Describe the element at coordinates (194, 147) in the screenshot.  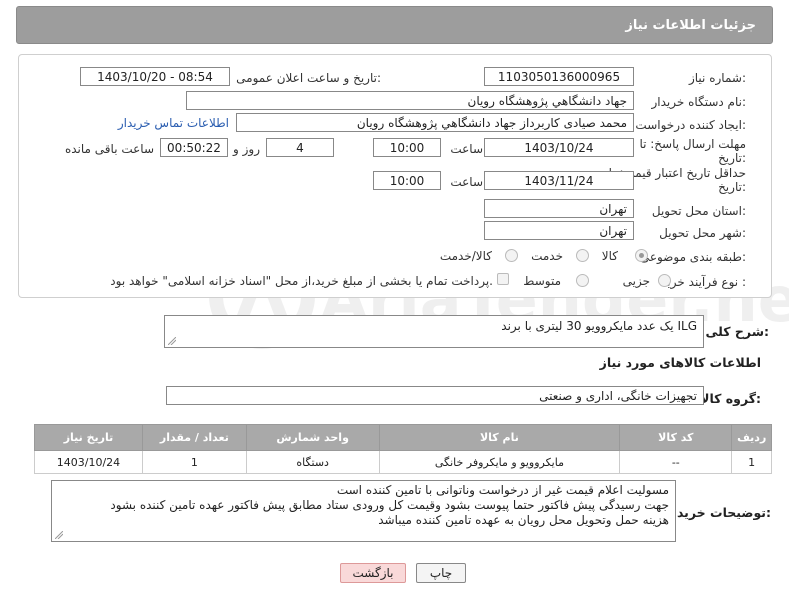
I see `remaining-time-field: 00:50:22` at that location.